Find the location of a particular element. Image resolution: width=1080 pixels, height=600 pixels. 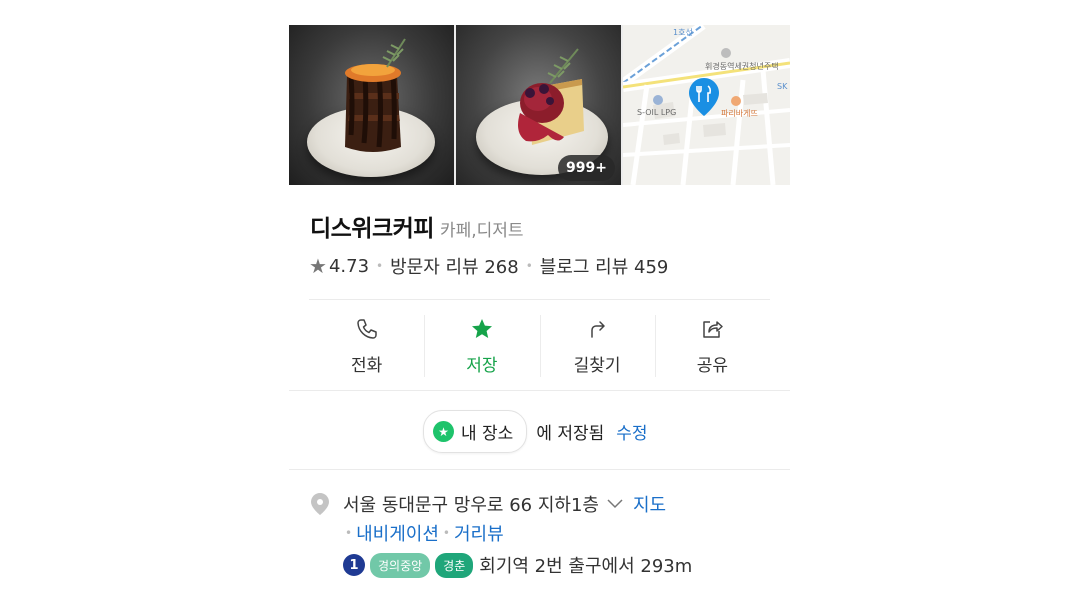

map-label-sk: SK is located at coordinates (782, 86).